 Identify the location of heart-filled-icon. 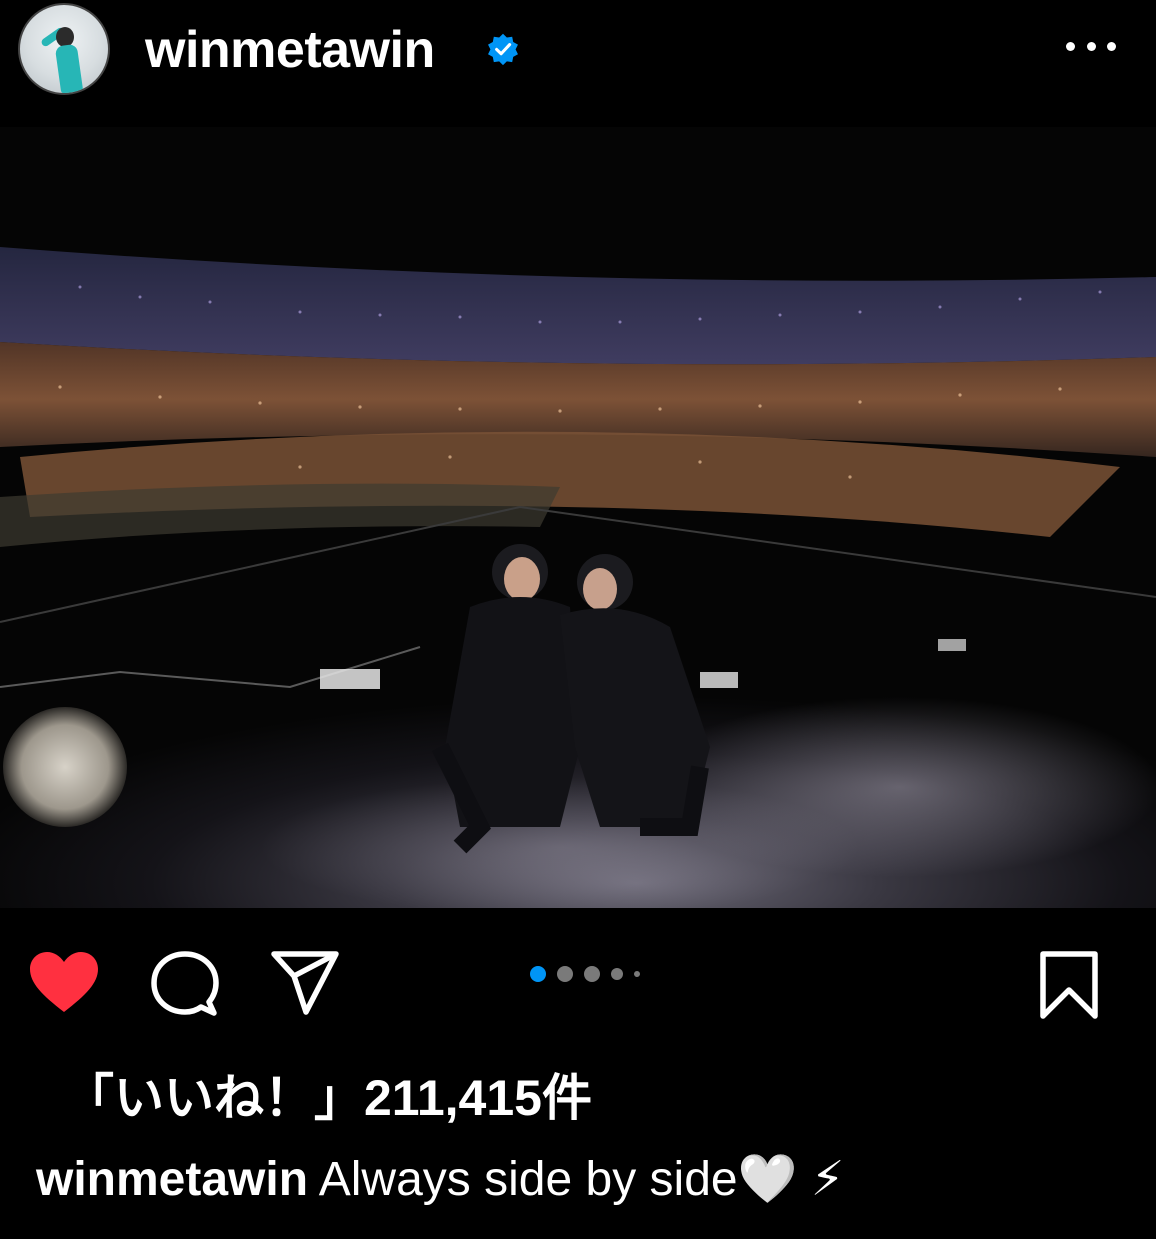
(64, 982).